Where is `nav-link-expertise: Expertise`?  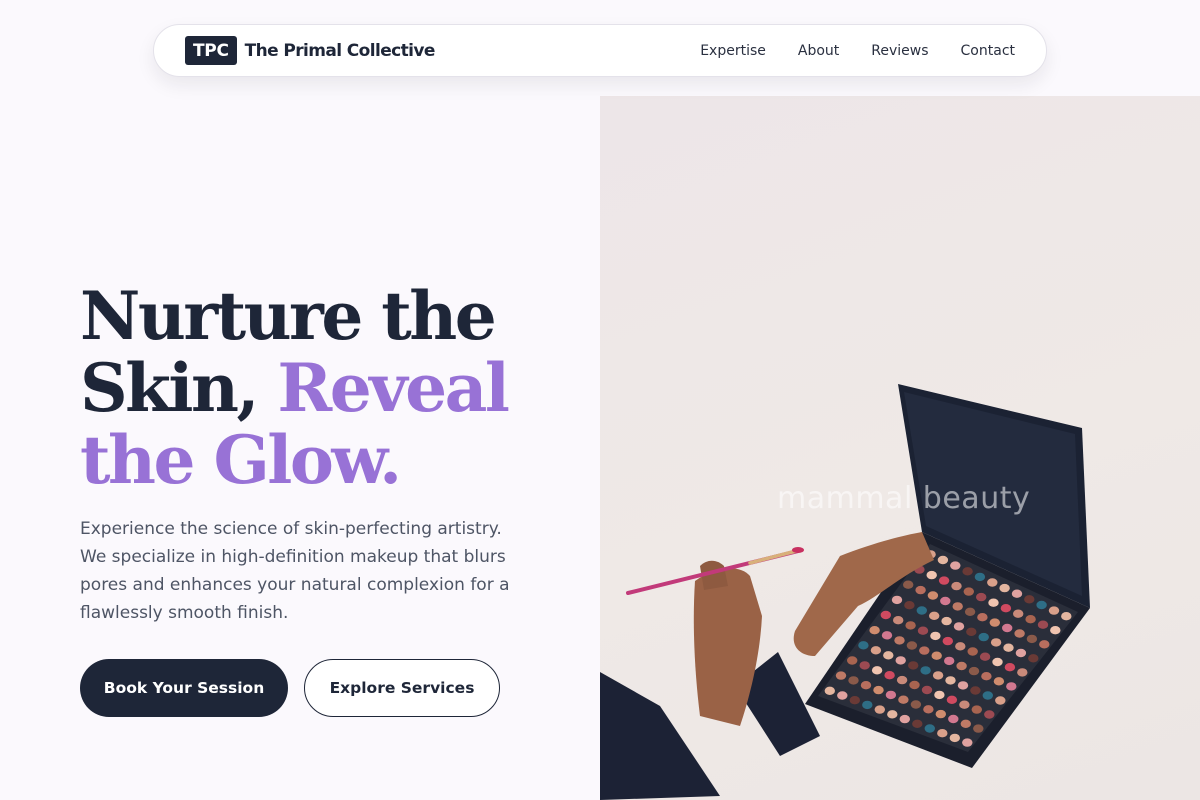
nav-link-expertise: Expertise is located at coordinates (733, 51).